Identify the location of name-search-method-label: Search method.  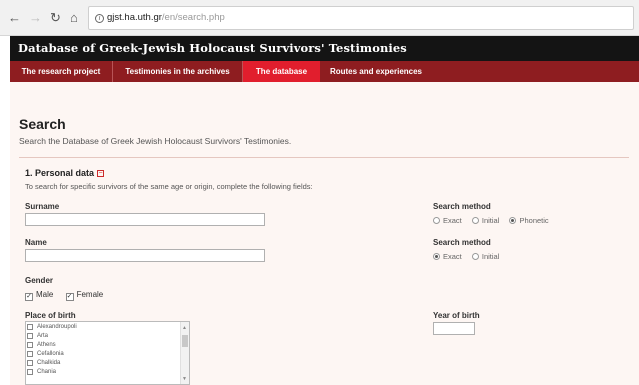
(462, 242).